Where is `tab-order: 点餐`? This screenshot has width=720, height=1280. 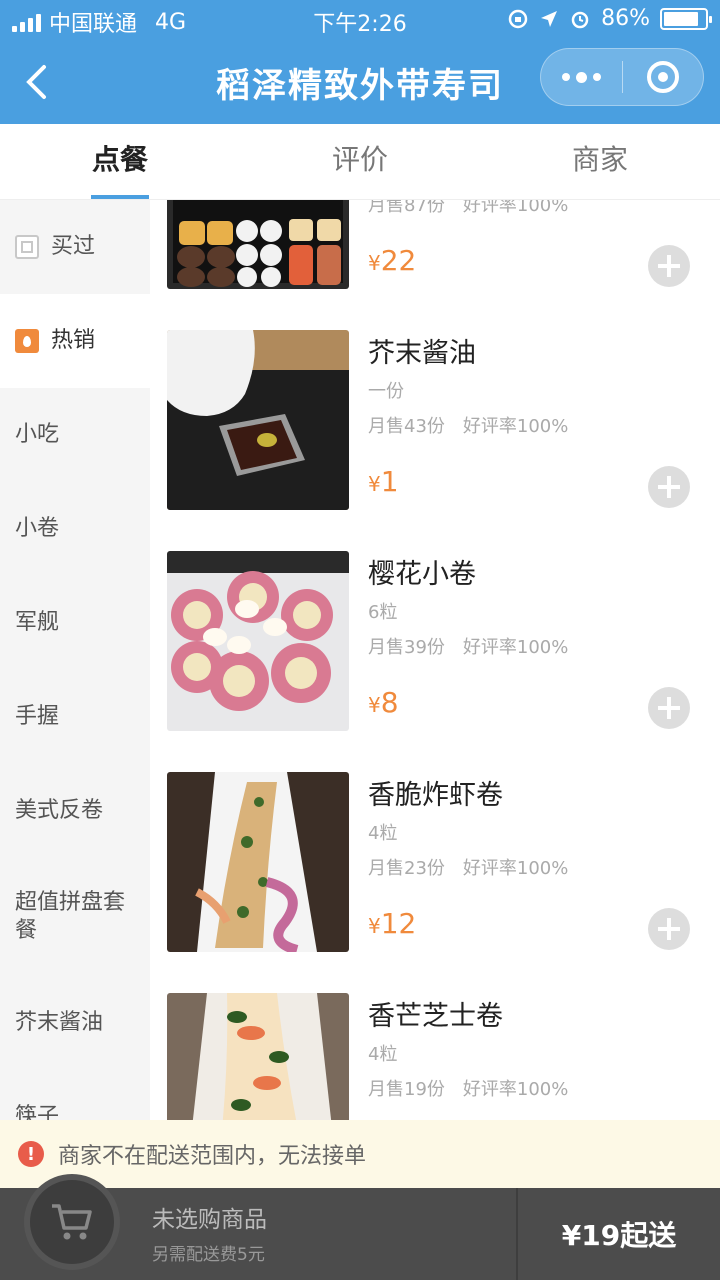
tab-order: 点餐 is located at coordinates (120, 161).